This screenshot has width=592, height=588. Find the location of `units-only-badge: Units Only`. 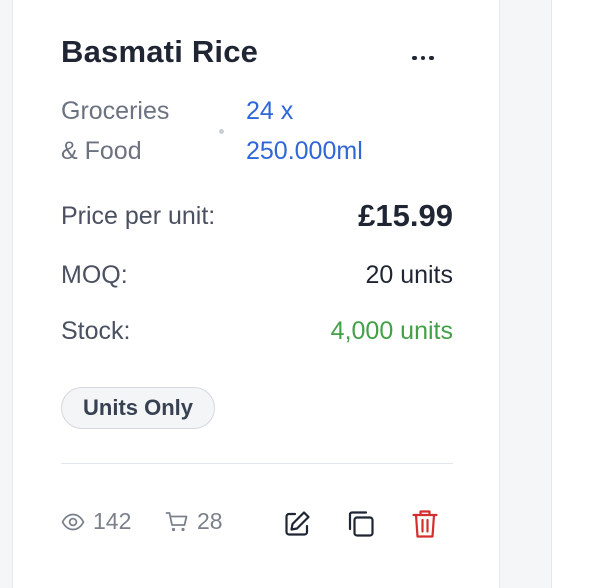

units-only-badge: Units Only is located at coordinates (138, 408).